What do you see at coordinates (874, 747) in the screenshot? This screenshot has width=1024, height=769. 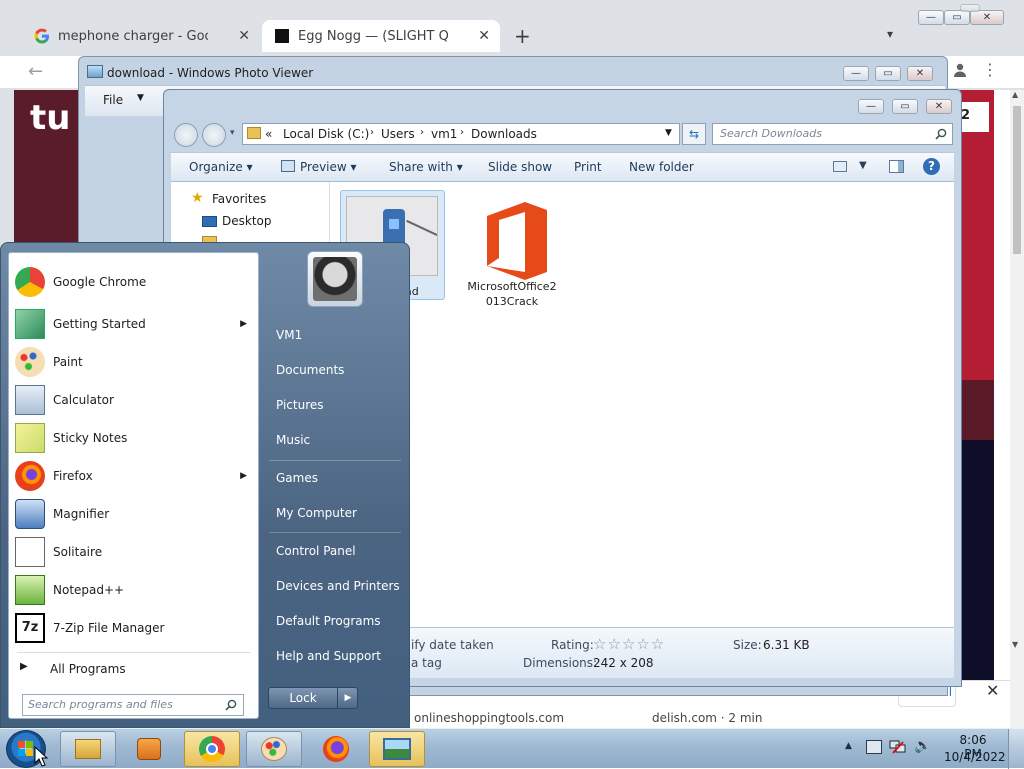 I see `action-center-flag-icon` at bounding box center [874, 747].